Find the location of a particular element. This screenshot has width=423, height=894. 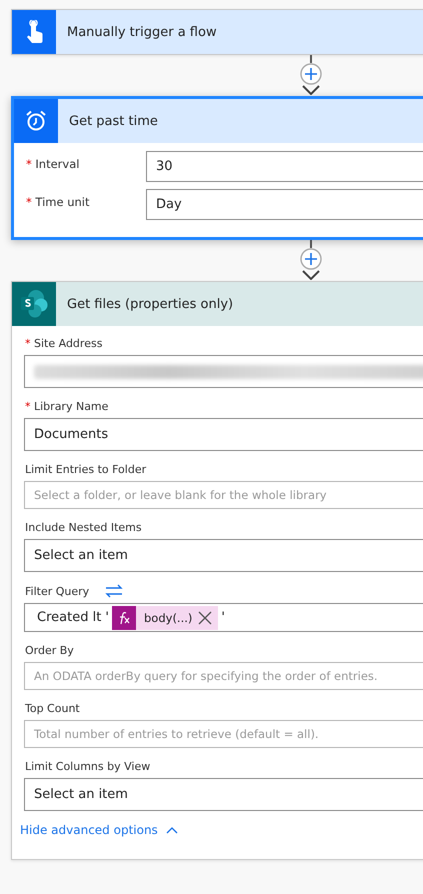

input-field: Created lt ' body(...) ' is located at coordinates (223, 617).